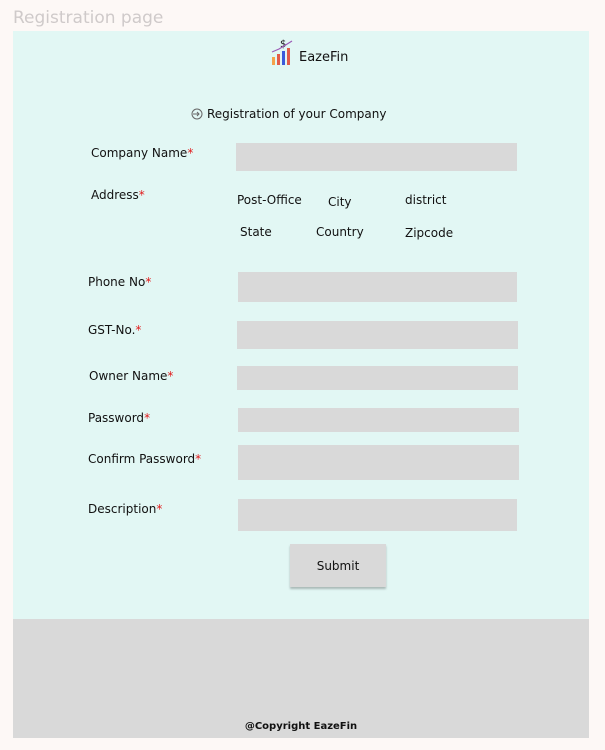  Describe the element at coordinates (376, 157) in the screenshot. I see `company-name-input` at that location.